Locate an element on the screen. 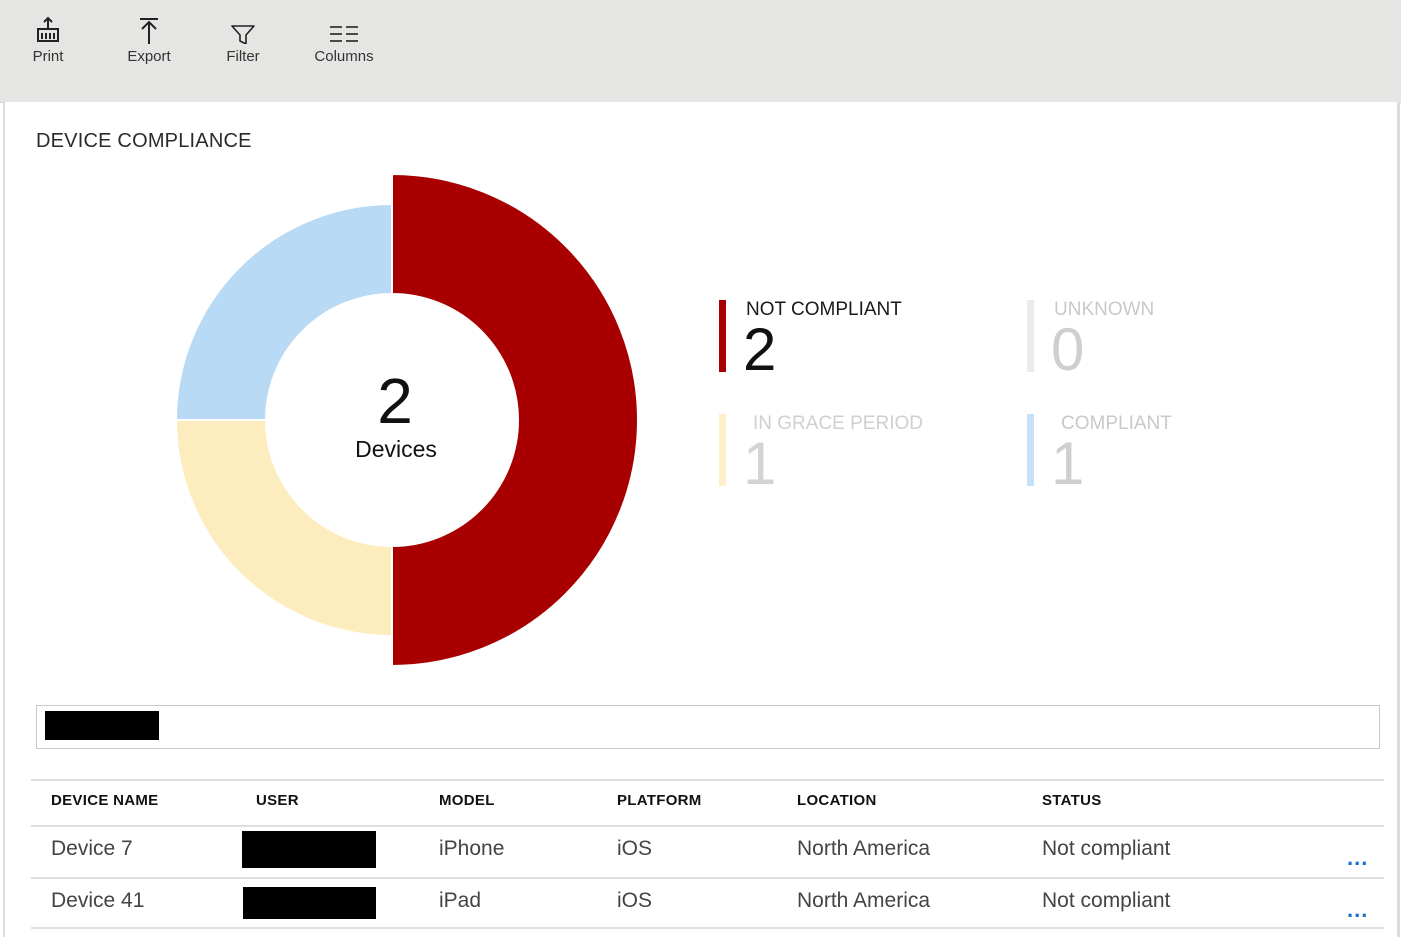  columns-button: Columns is located at coordinates (344, 40).